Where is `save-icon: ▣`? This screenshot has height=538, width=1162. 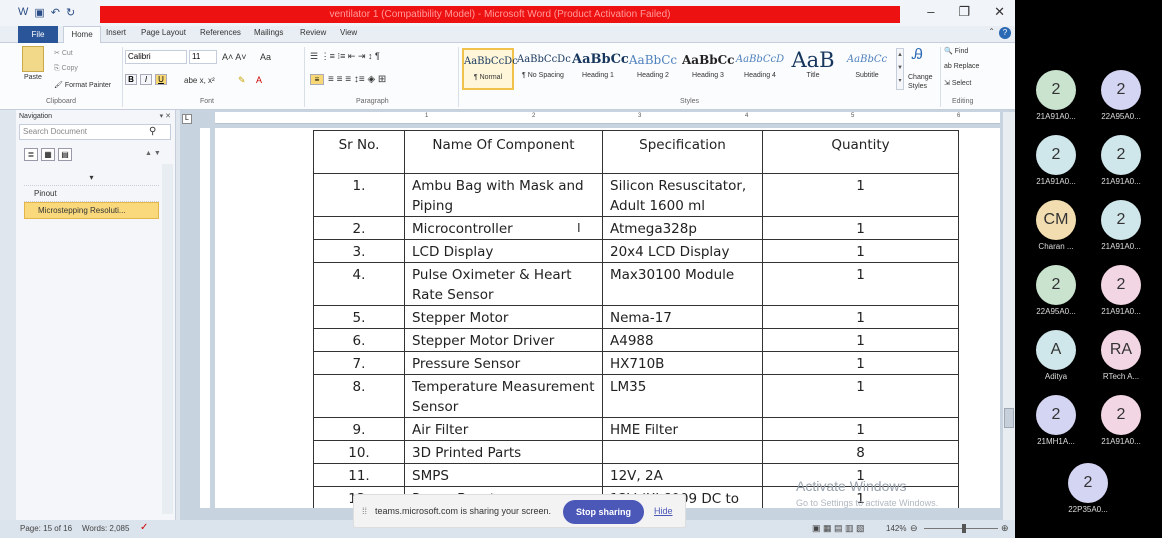
save-icon: ▣ is located at coordinates (39, 12).